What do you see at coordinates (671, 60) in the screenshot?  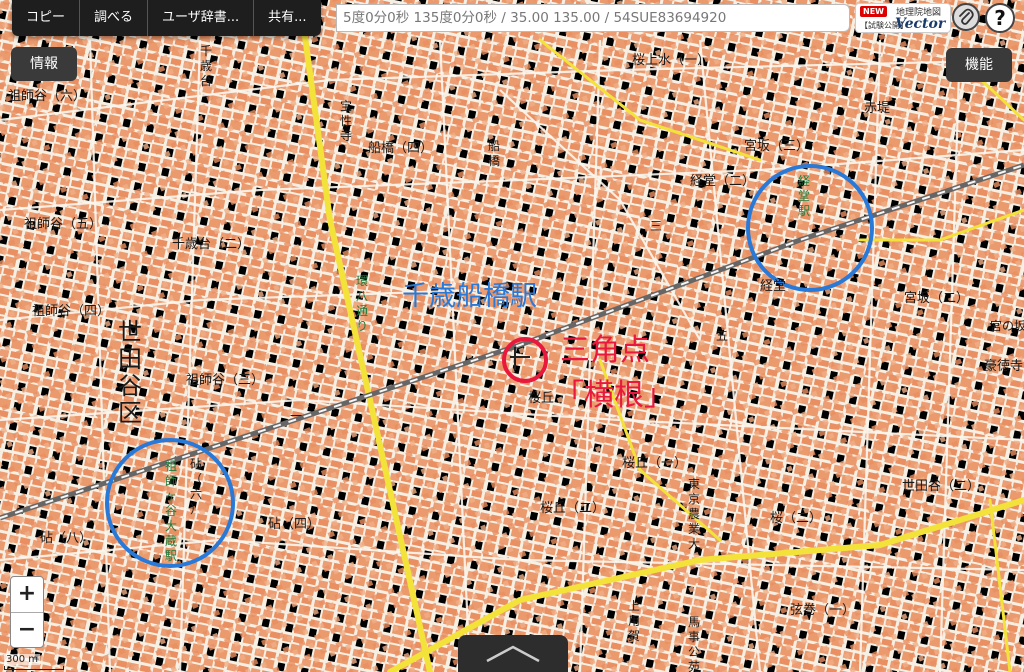 I see `map-label: 桜上水（一）` at bounding box center [671, 60].